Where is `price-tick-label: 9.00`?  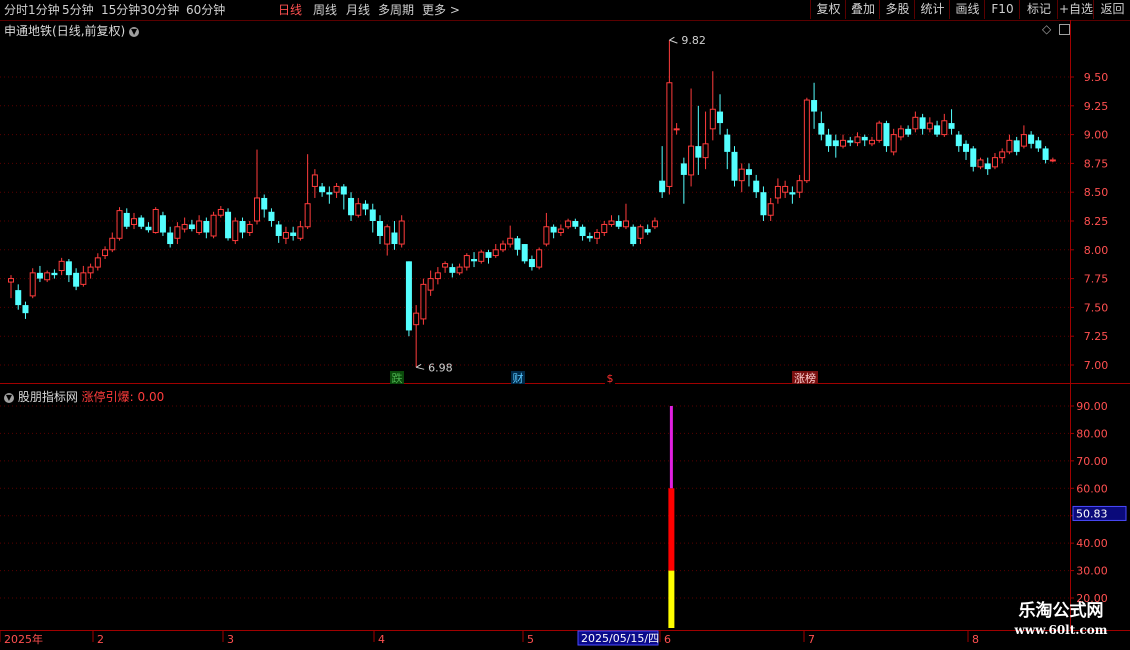 price-tick-label: 9.00 is located at coordinates (1096, 135).